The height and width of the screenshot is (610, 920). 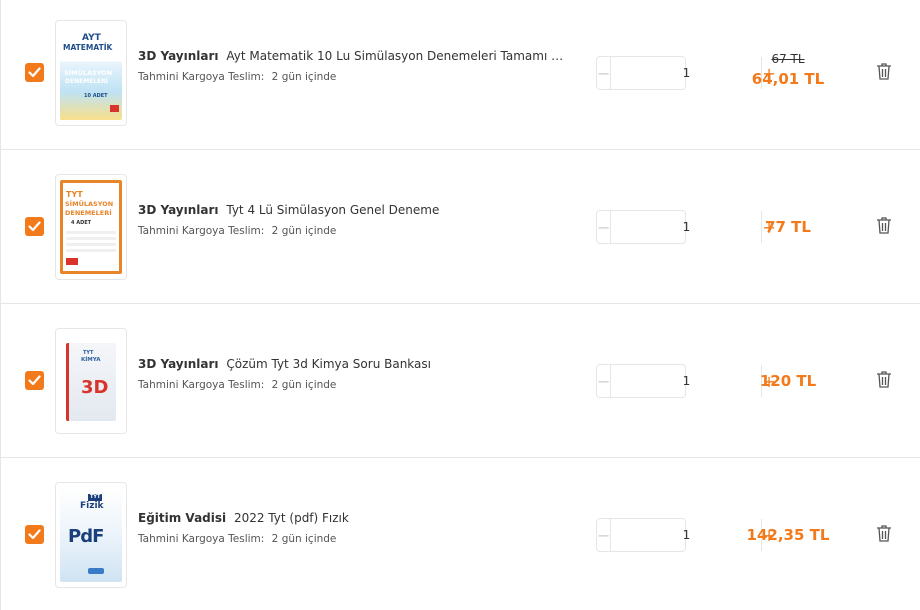 What do you see at coordinates (332, 210) in the screenshot?
I see `product-name: Tyt 4 Lü Simülasyon Genel Deneme` at bounding box center [332, 210].